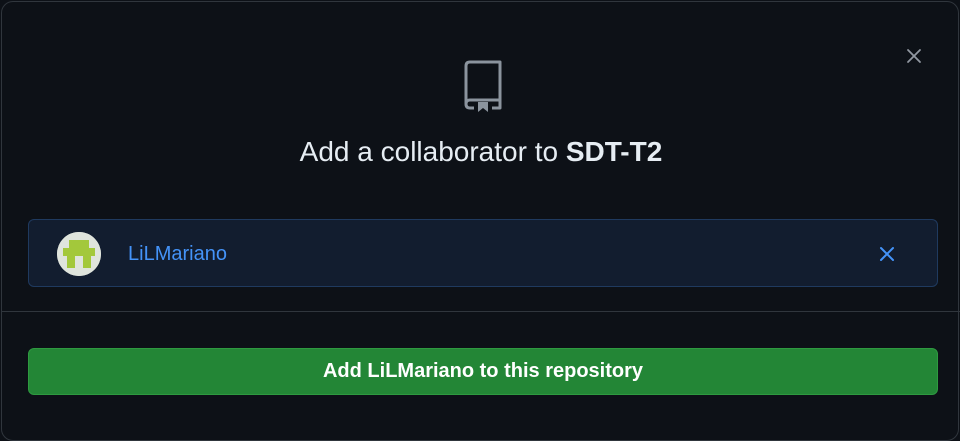 The width and height of the screenshot is (960, 441). I want to click on identicon-icon, so click(79, 254).